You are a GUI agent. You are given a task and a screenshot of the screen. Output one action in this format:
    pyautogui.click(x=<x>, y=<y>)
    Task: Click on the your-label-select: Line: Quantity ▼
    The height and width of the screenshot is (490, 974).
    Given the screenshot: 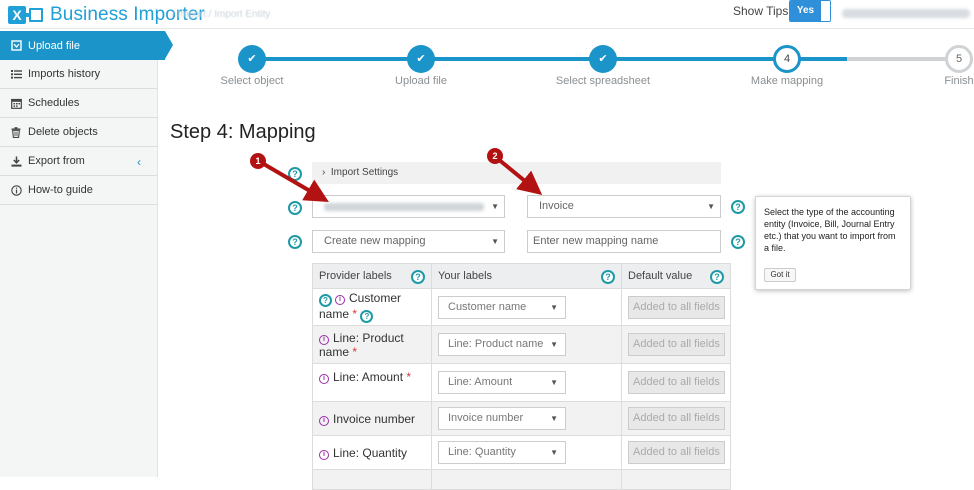 What is the action you would take?
    pyautogui.click(x=502, y=452)
    